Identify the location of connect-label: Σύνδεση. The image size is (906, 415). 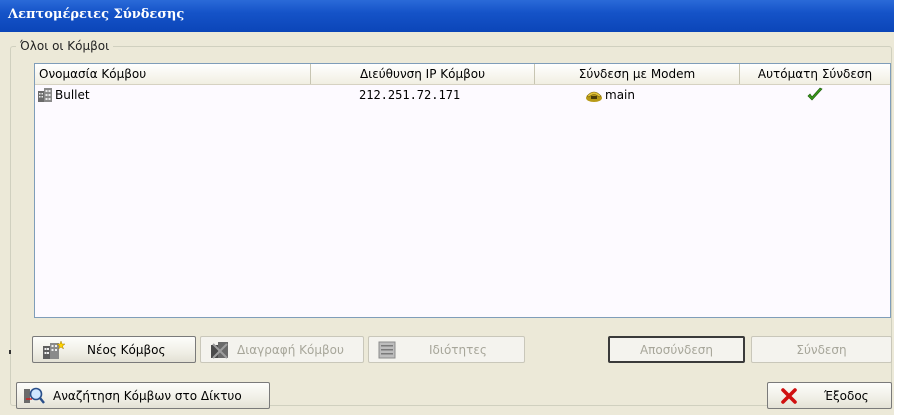
(821, 349).